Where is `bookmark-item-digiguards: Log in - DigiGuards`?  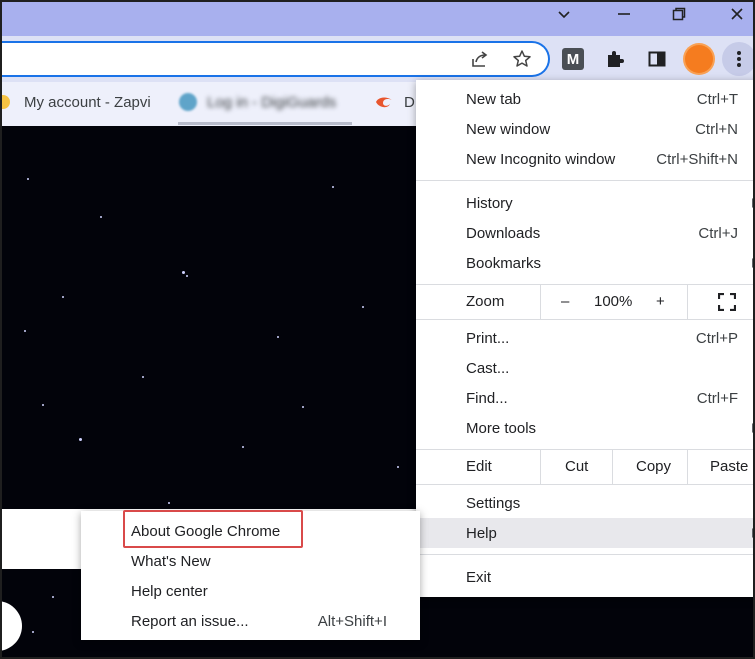
bookmark-item-digiguards: Log in - DigiGuards is located at coordinates (257, 102).